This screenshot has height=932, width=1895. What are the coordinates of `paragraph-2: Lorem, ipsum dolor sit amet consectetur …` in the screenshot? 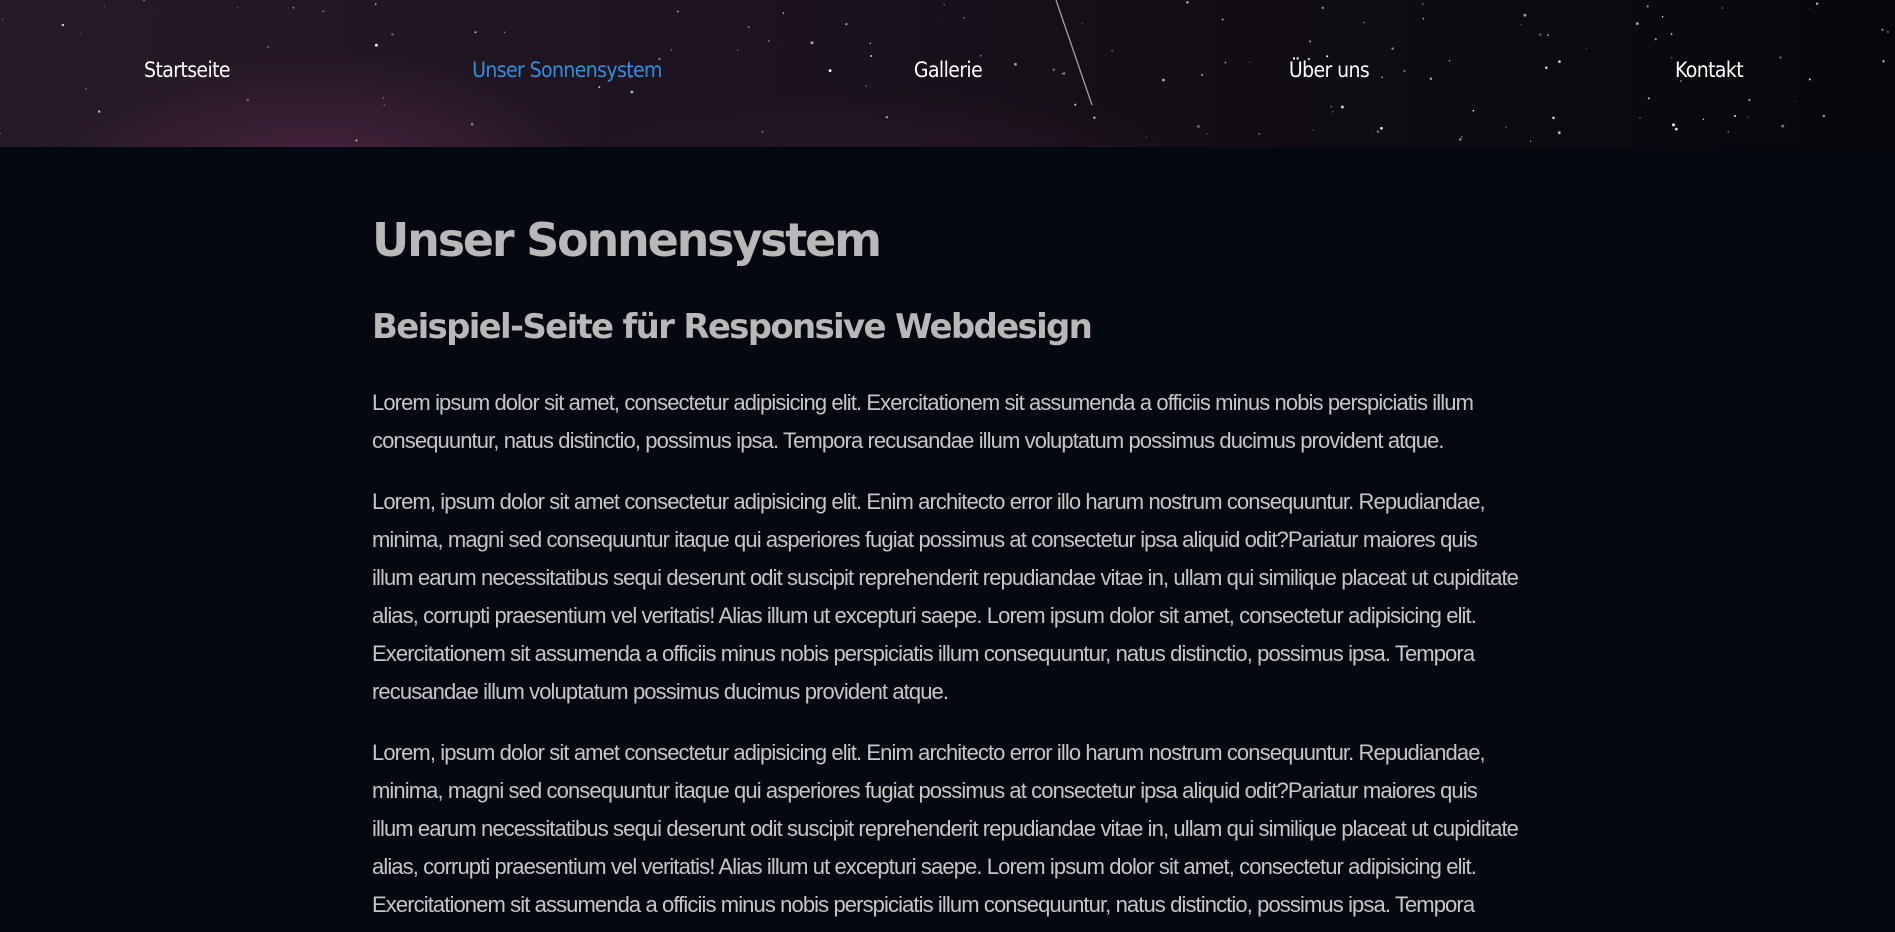 It's located at (945, 596).